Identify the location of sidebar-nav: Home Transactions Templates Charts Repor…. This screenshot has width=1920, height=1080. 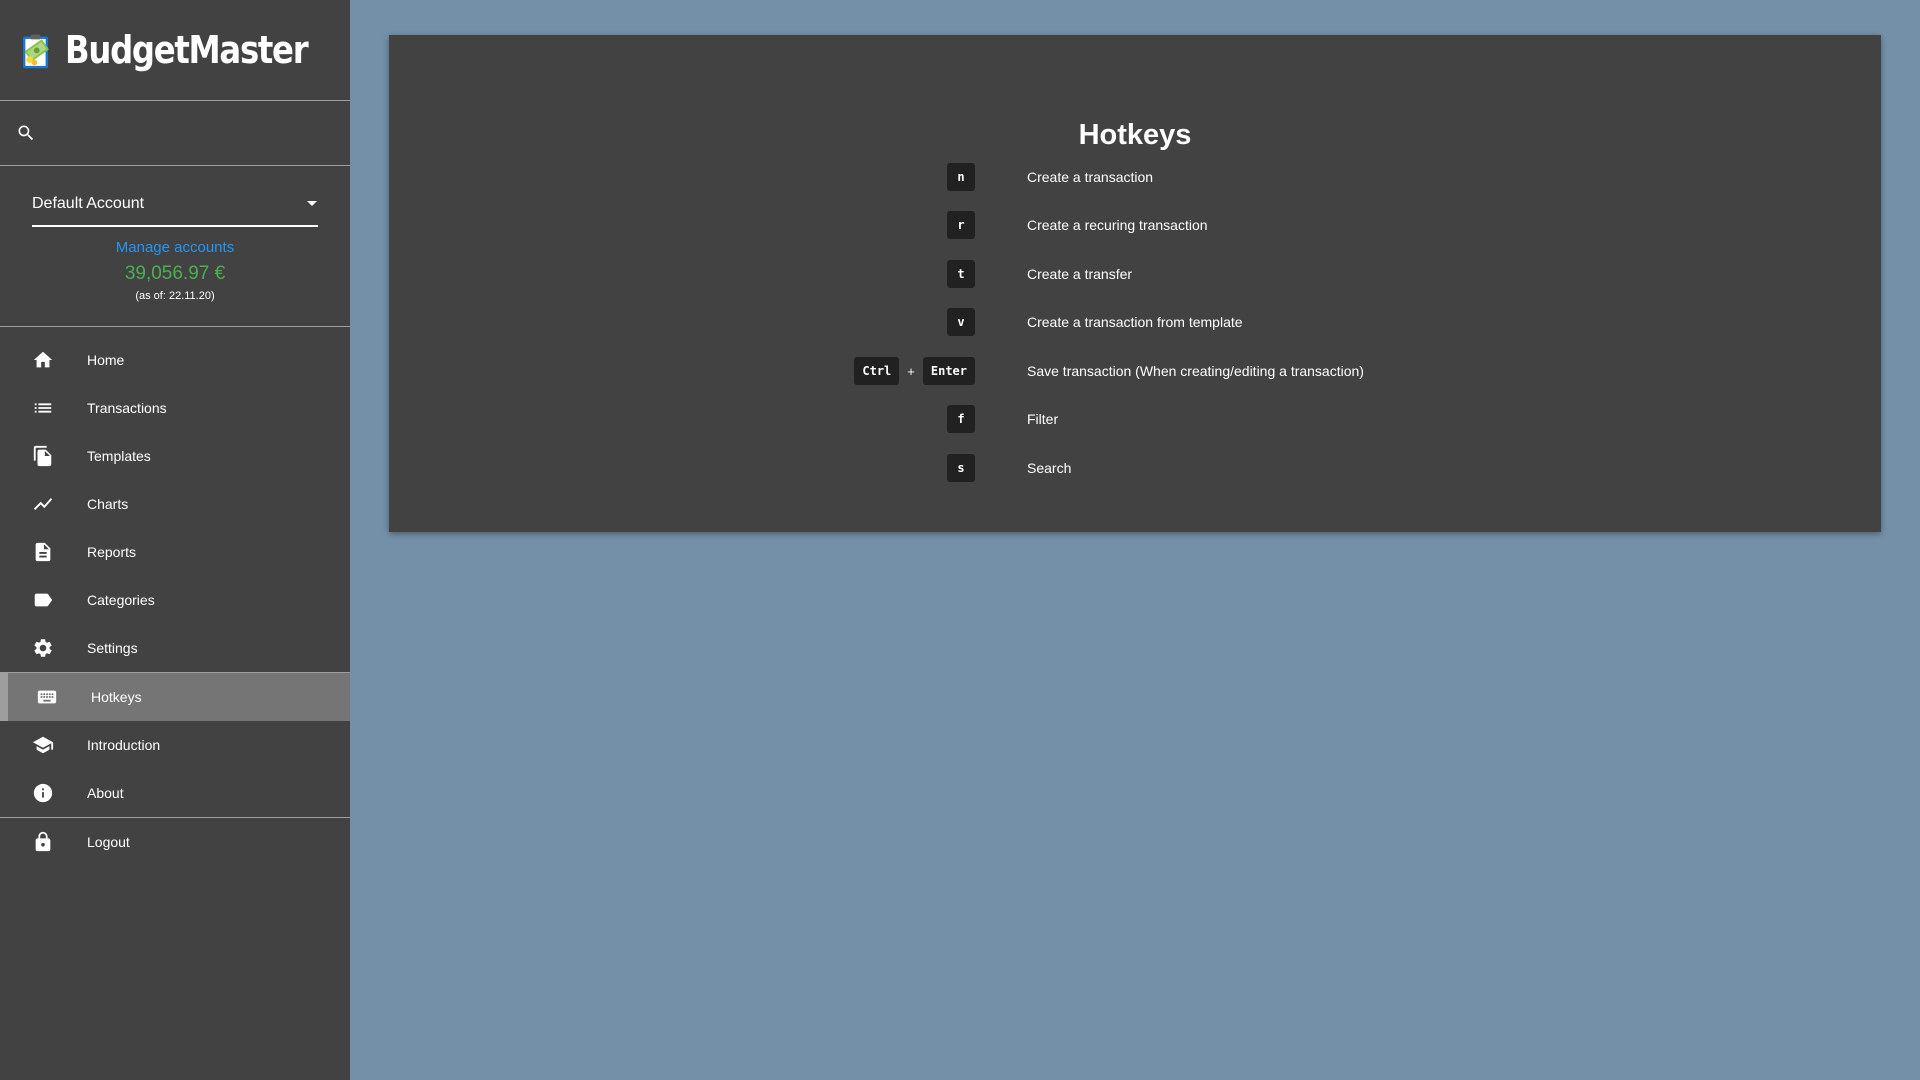
(175, 596).